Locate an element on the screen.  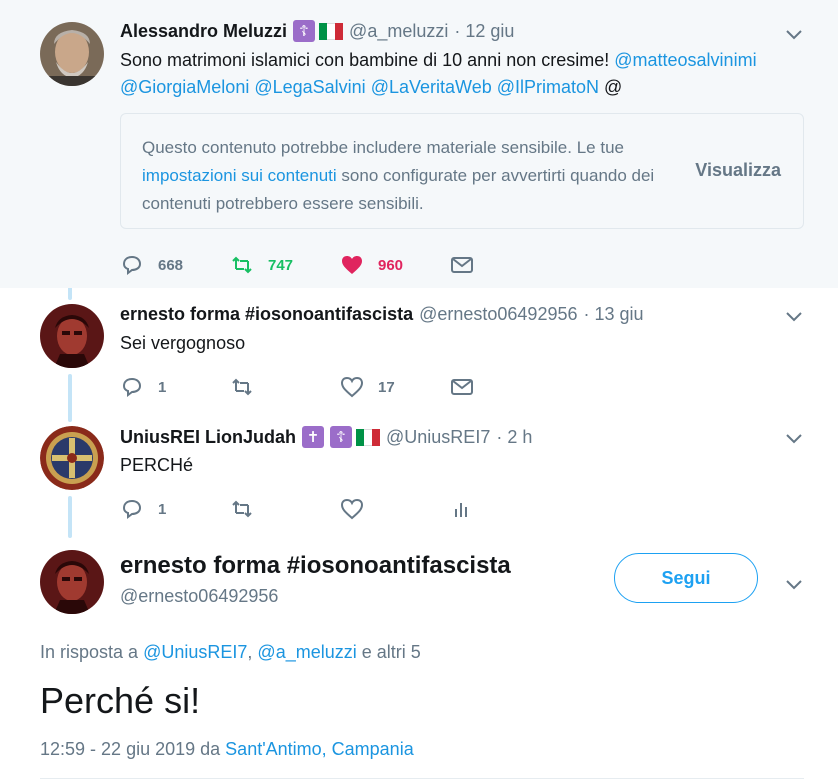
reply-suffix: e altri 5 is located at coordinates (391, 652).